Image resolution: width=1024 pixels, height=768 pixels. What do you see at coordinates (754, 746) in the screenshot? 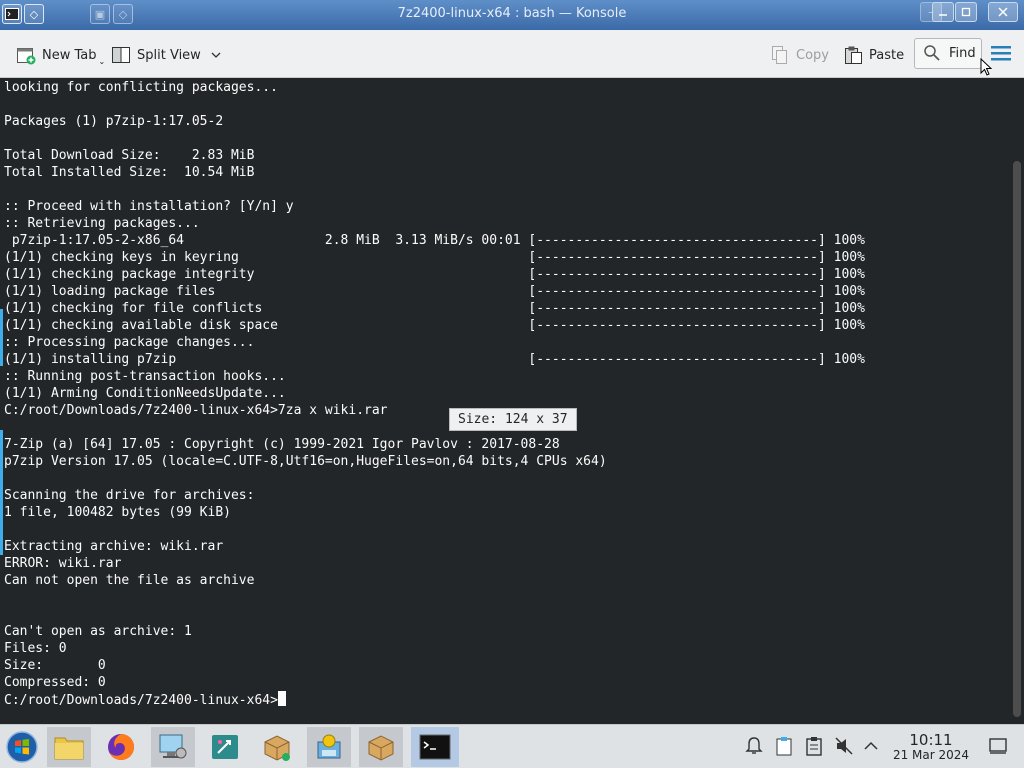
I see `notifications-icon` at bounding box center [754, 746].